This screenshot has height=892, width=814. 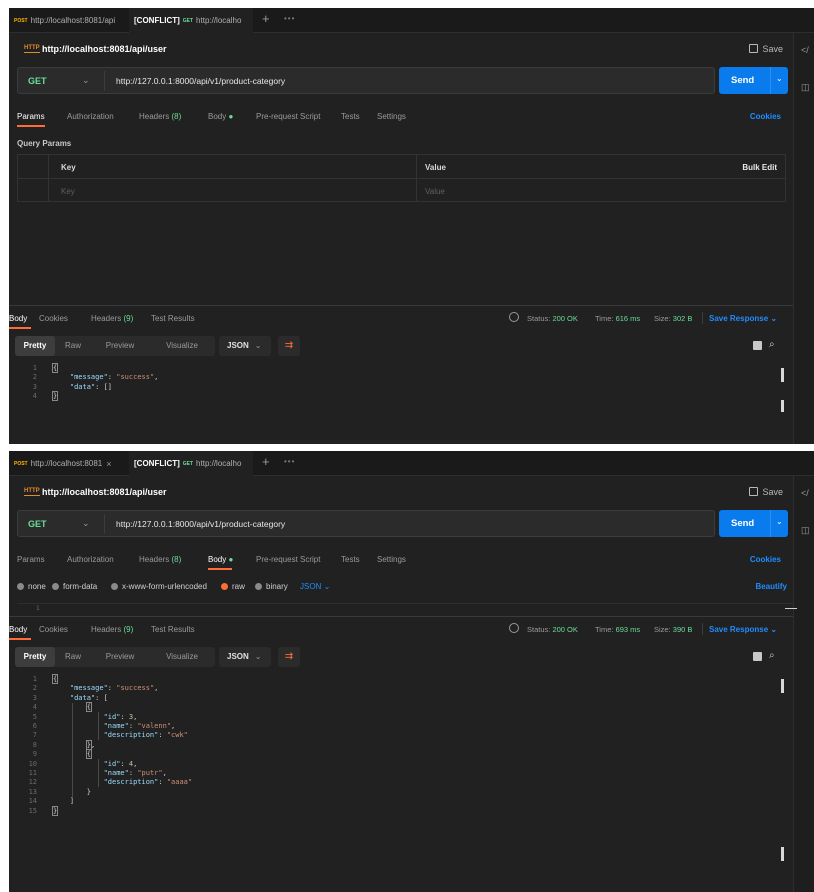 What do you see at coordinates (435, 191) in the screenshot?
I see `value-input: Value` at bounding box center [435, 191].